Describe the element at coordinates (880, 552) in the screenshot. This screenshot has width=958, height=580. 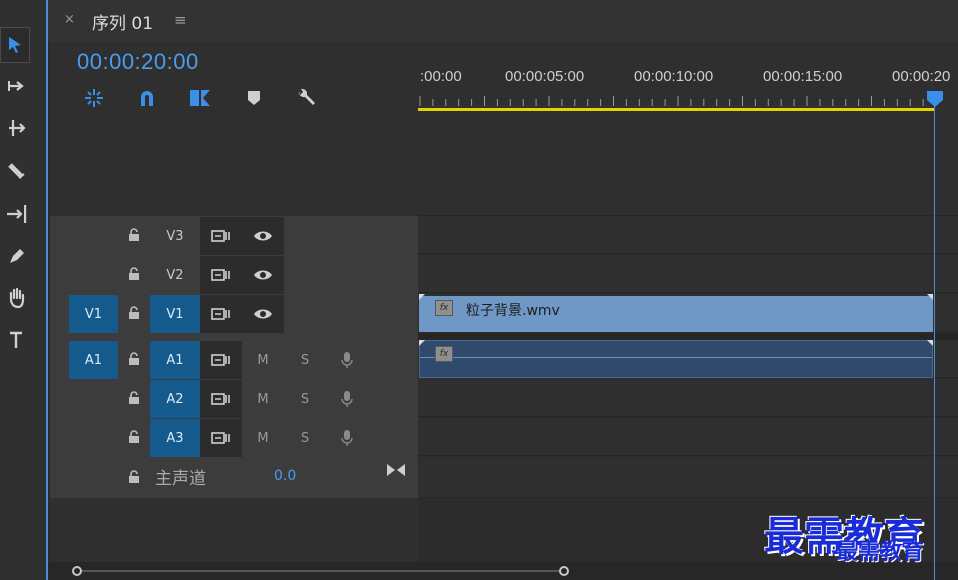
I see `watermark-small: 最需教育` at that location.